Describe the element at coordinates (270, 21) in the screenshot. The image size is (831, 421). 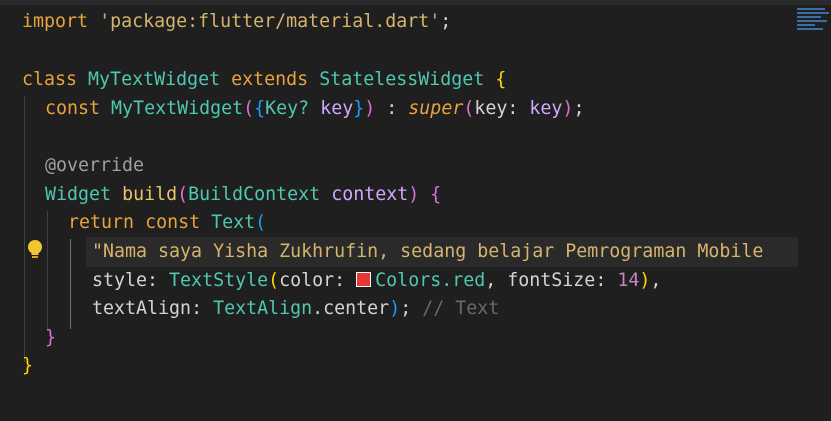
I see `import-path: 'package:flutter/material.dart'` at that location.